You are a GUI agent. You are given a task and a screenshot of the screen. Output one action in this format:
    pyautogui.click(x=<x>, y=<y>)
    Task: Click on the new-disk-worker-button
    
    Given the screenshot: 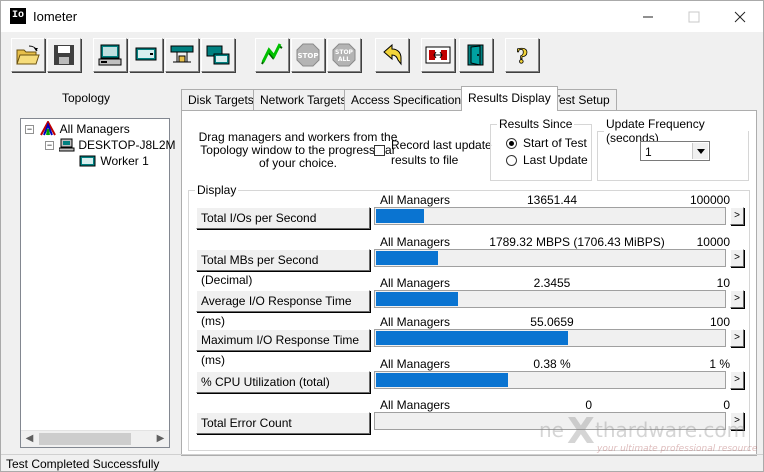 What is the action you would take?
    pyautogui.click(x=110, y=55)
    